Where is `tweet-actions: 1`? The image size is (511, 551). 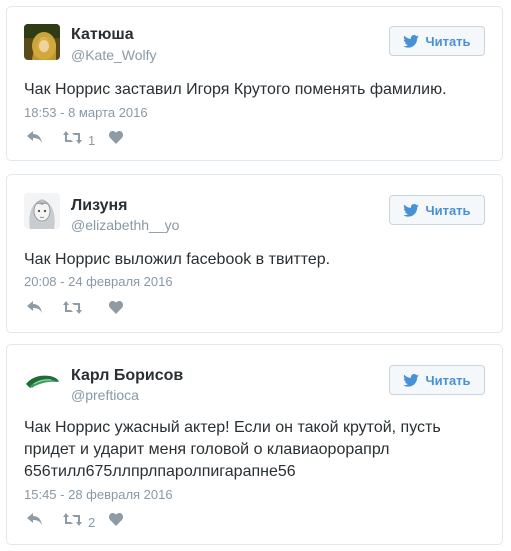
tweet-actions: 1 is located at coordinates (78, 140).